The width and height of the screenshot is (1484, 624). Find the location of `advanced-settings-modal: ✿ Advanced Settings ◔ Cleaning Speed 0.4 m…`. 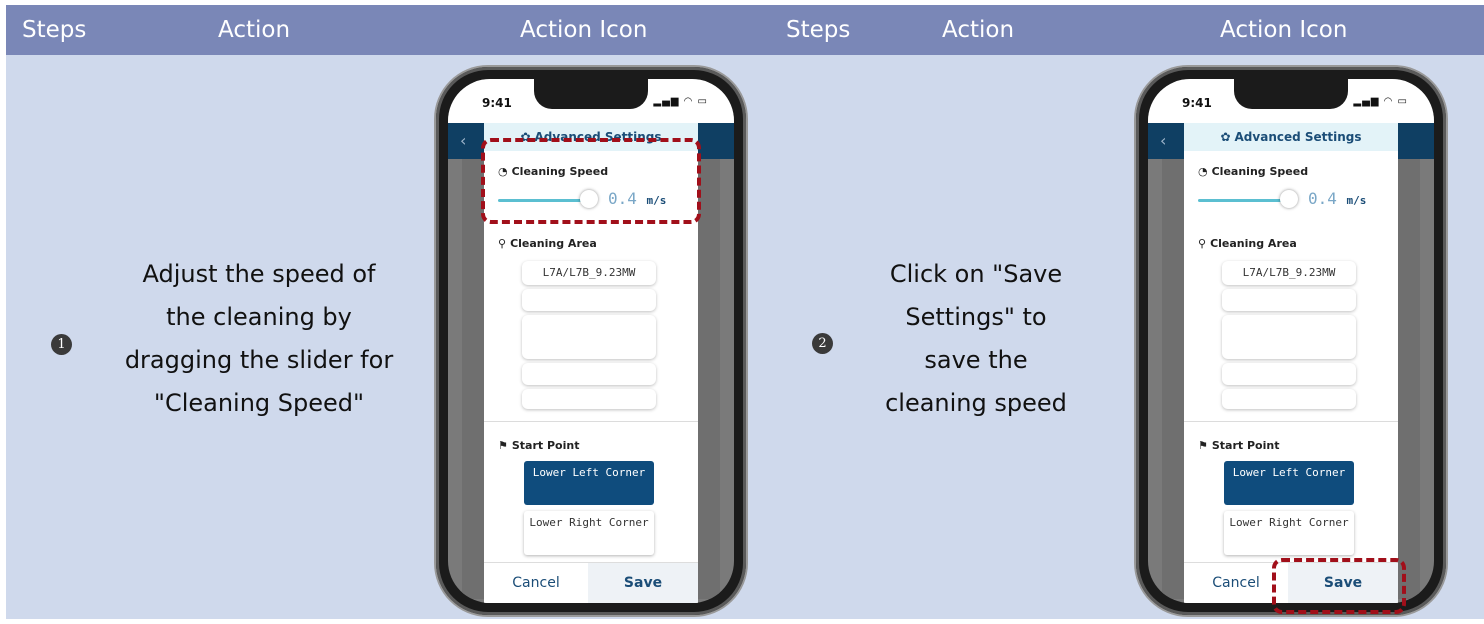

advanced-settings-modal: ✿ Advanced Settings ◔ Cleaning Speed 0.4 m… is located at coordinates (1291, 363).